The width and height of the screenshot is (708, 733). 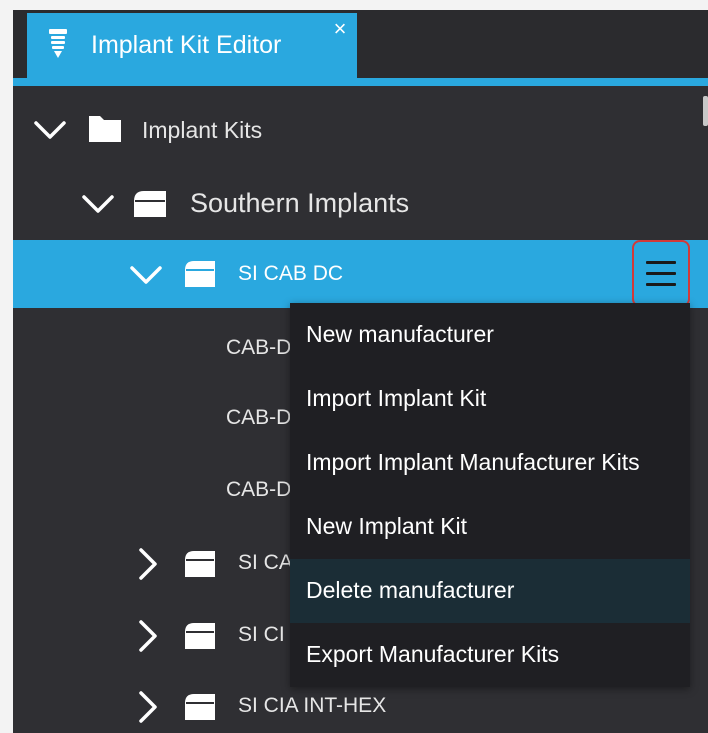 I want to click on menu-item-label: Export Manufacturer Kits, so click(x=433, y=654).